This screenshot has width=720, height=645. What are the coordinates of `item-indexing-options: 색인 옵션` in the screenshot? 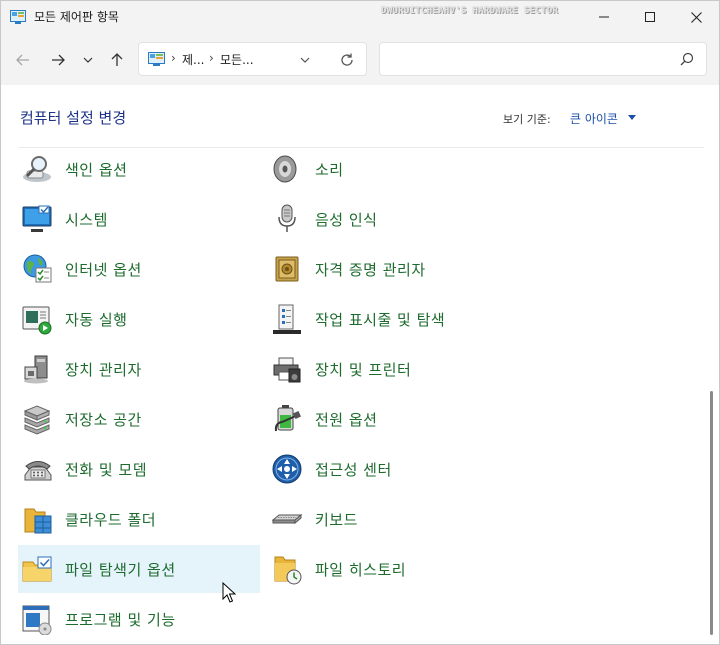 It's located at (139, 169).